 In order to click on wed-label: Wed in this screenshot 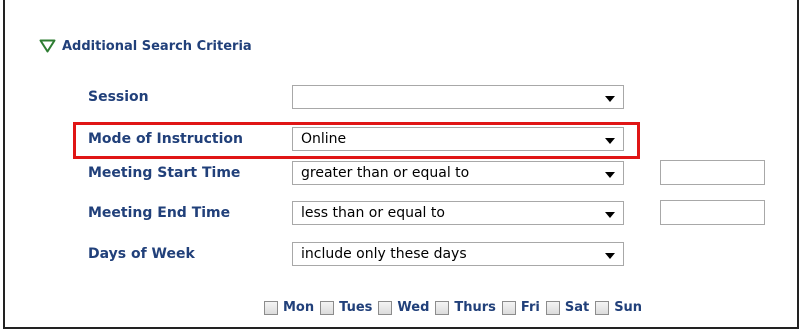, I will do `click(413, 307)`.